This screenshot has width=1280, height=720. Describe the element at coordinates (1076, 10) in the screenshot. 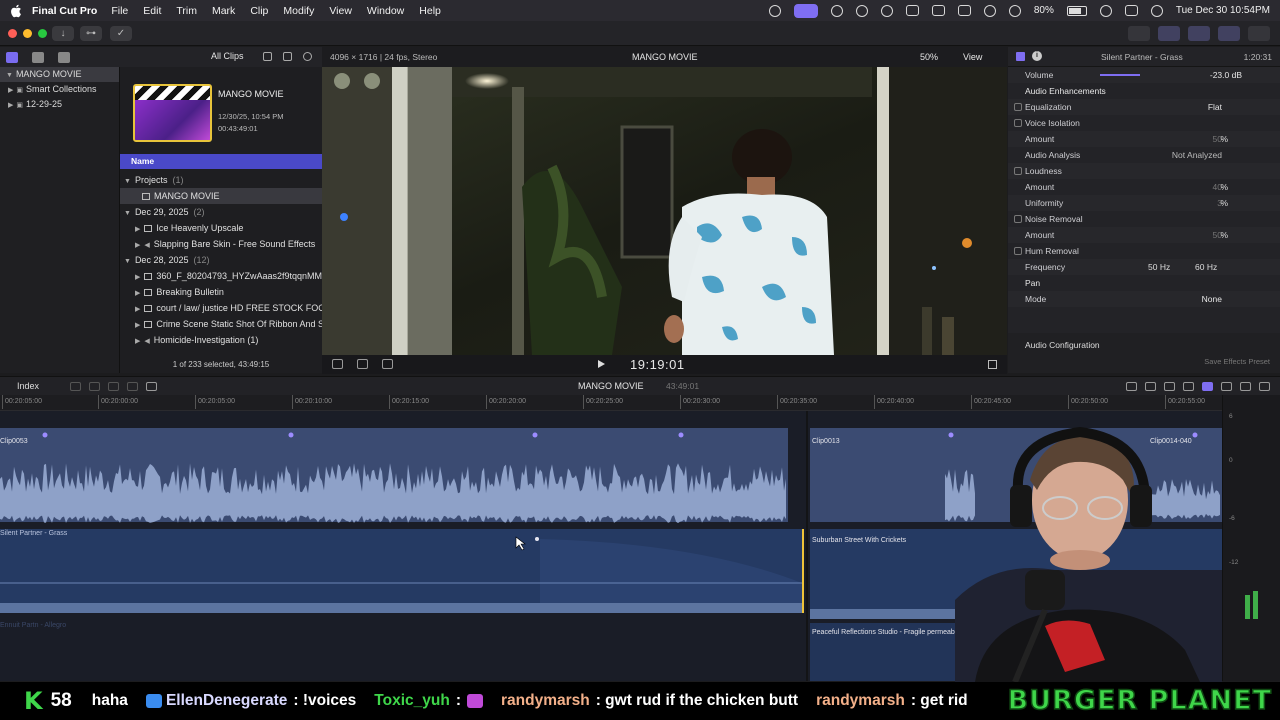

I see `battery-icon` at that location.